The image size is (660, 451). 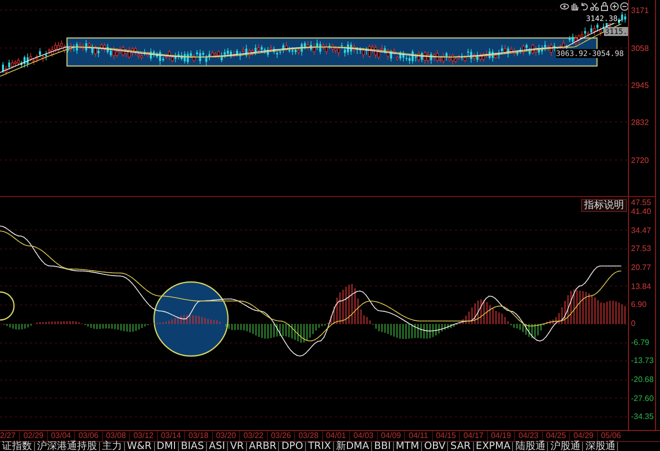 What do you see at coordinates (641, 211) in the screenshot?
I see `axis-label: 41.40` at bounding box center [641, 211].